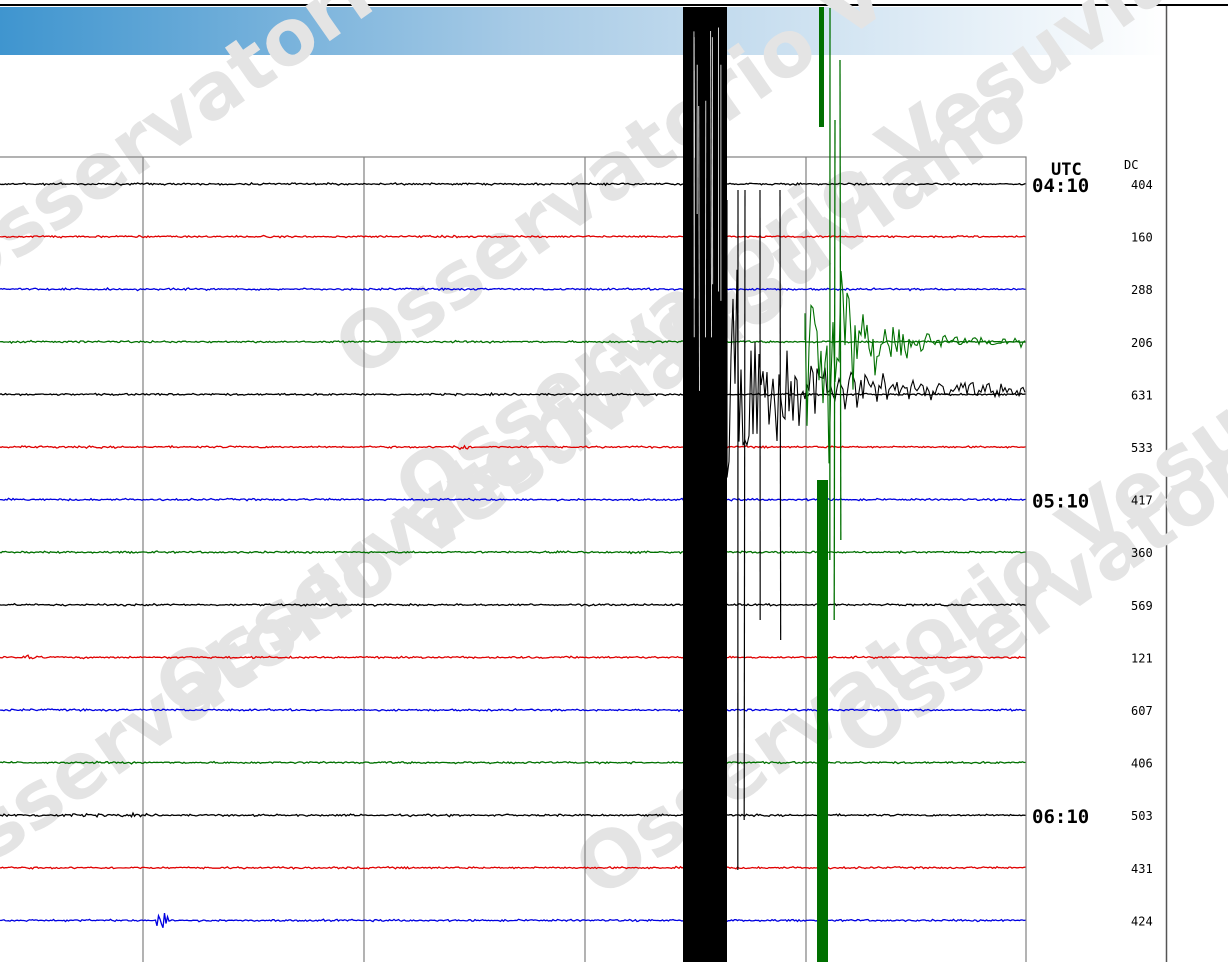 This screenshot has height=962, width=1228. Describe the element at coordinates (1142, 921) in the screenshot. I see `dc-value-label: 424` at that location.